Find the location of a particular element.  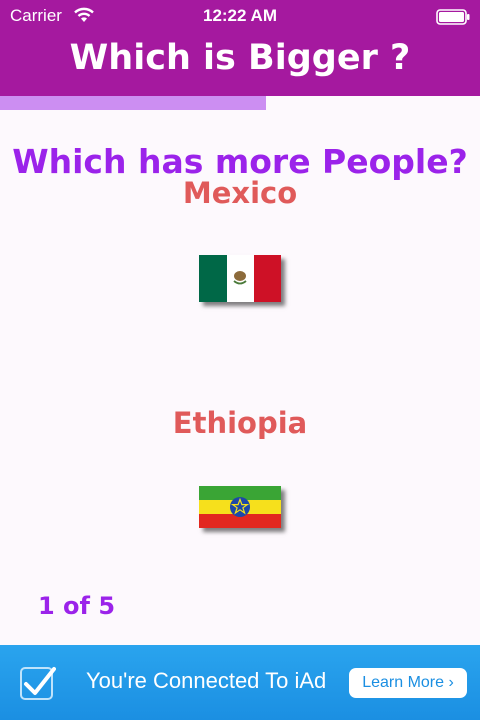

progress-bar is located at coordinates (240, 103).